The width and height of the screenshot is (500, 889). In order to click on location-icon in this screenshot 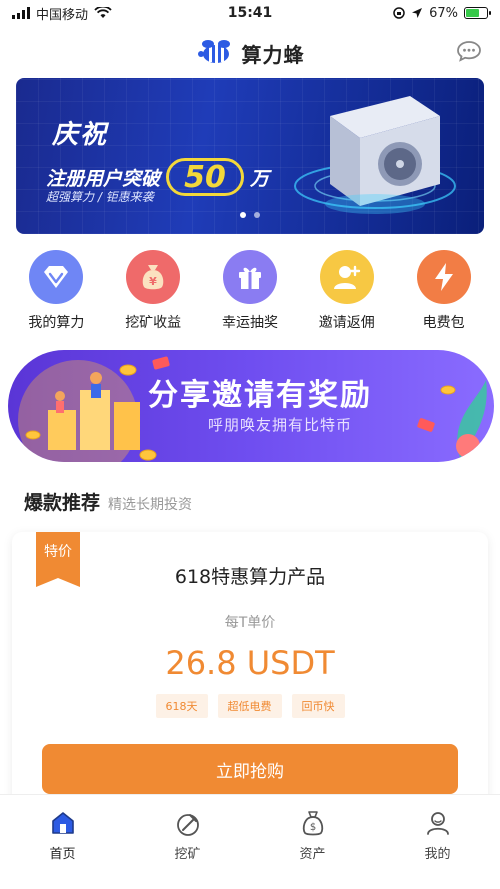, I will do `click(417, 13)`.